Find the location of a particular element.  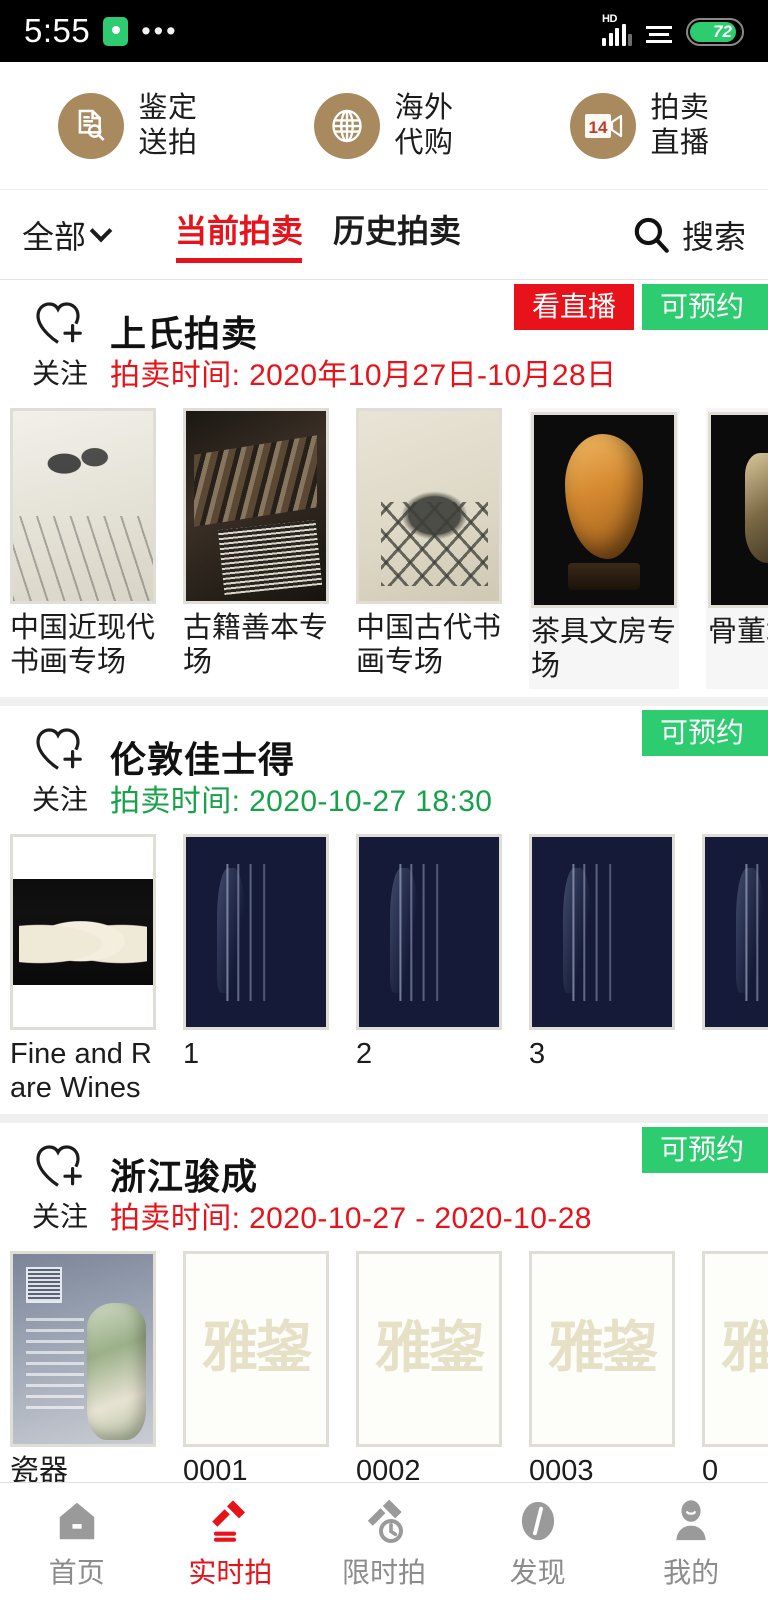

wine-bottles-photo is located at coordinates (83, 932).